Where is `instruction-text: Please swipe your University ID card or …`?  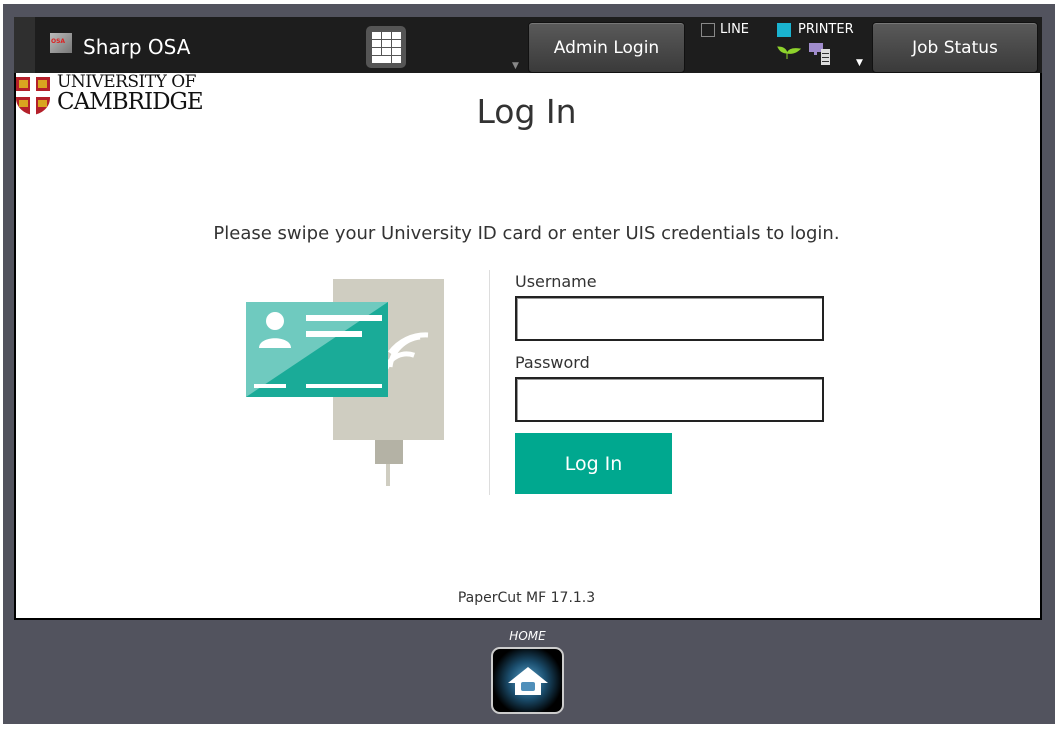
instruction-text: Please swipe your University ID card or … is located at coordinates (526, 233).